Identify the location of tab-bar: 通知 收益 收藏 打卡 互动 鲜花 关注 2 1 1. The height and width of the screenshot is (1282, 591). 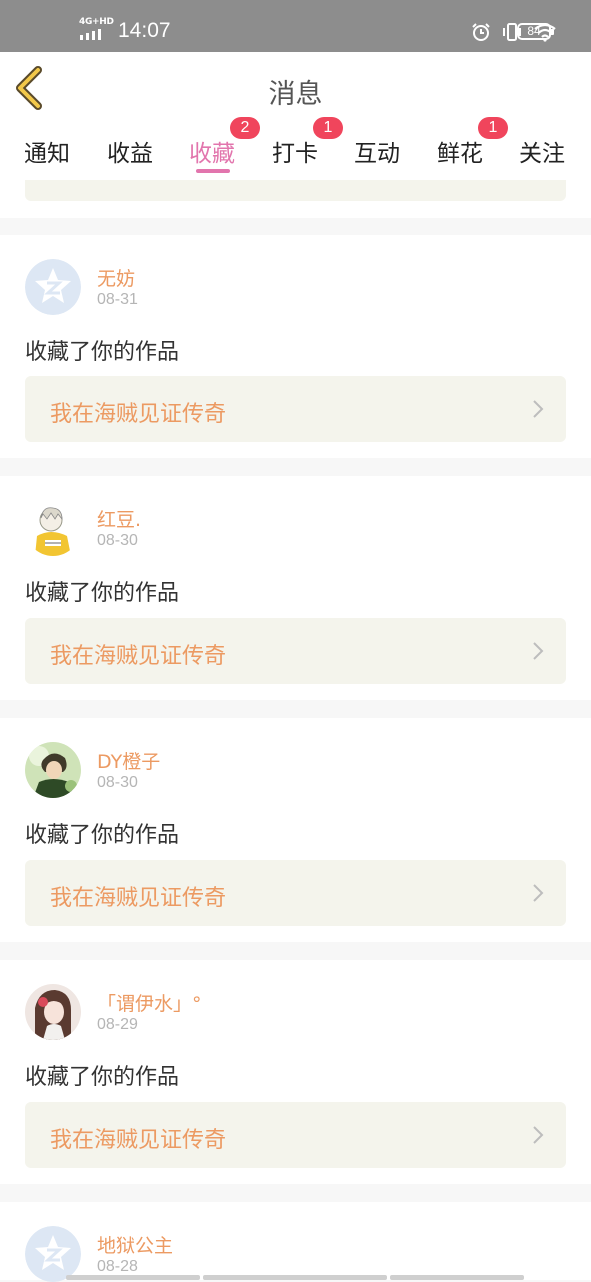
(295, 148).